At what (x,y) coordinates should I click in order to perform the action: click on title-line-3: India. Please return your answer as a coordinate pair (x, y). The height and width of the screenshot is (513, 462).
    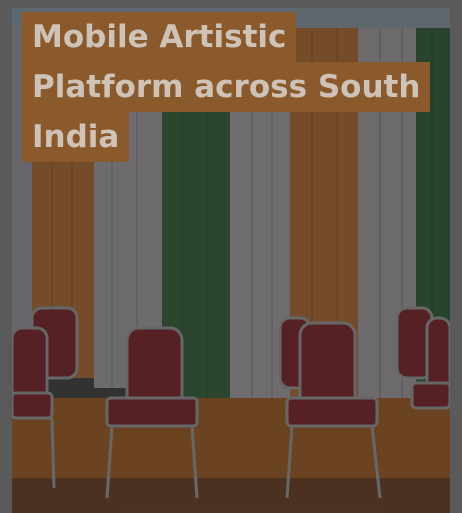
    Looking at the image, I should click on (76, 137).